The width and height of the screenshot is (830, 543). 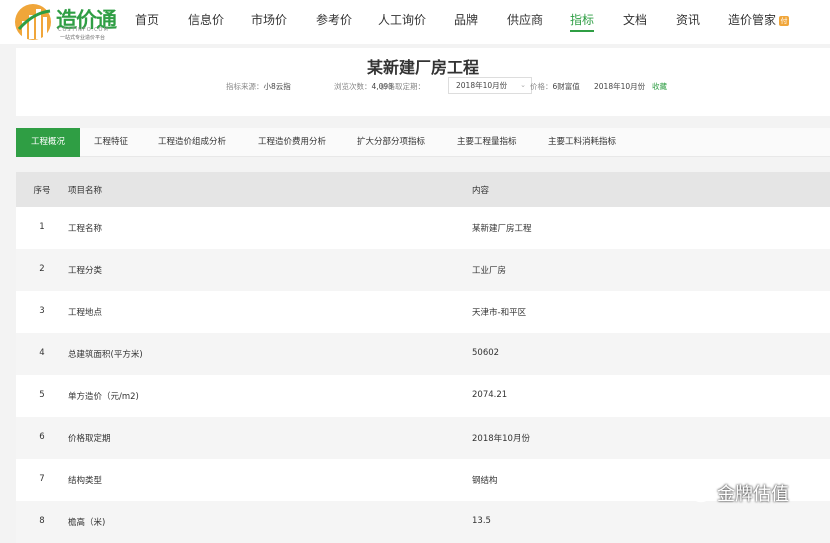 I want to click on price-label: 价格：, so click(x=541, y=86).